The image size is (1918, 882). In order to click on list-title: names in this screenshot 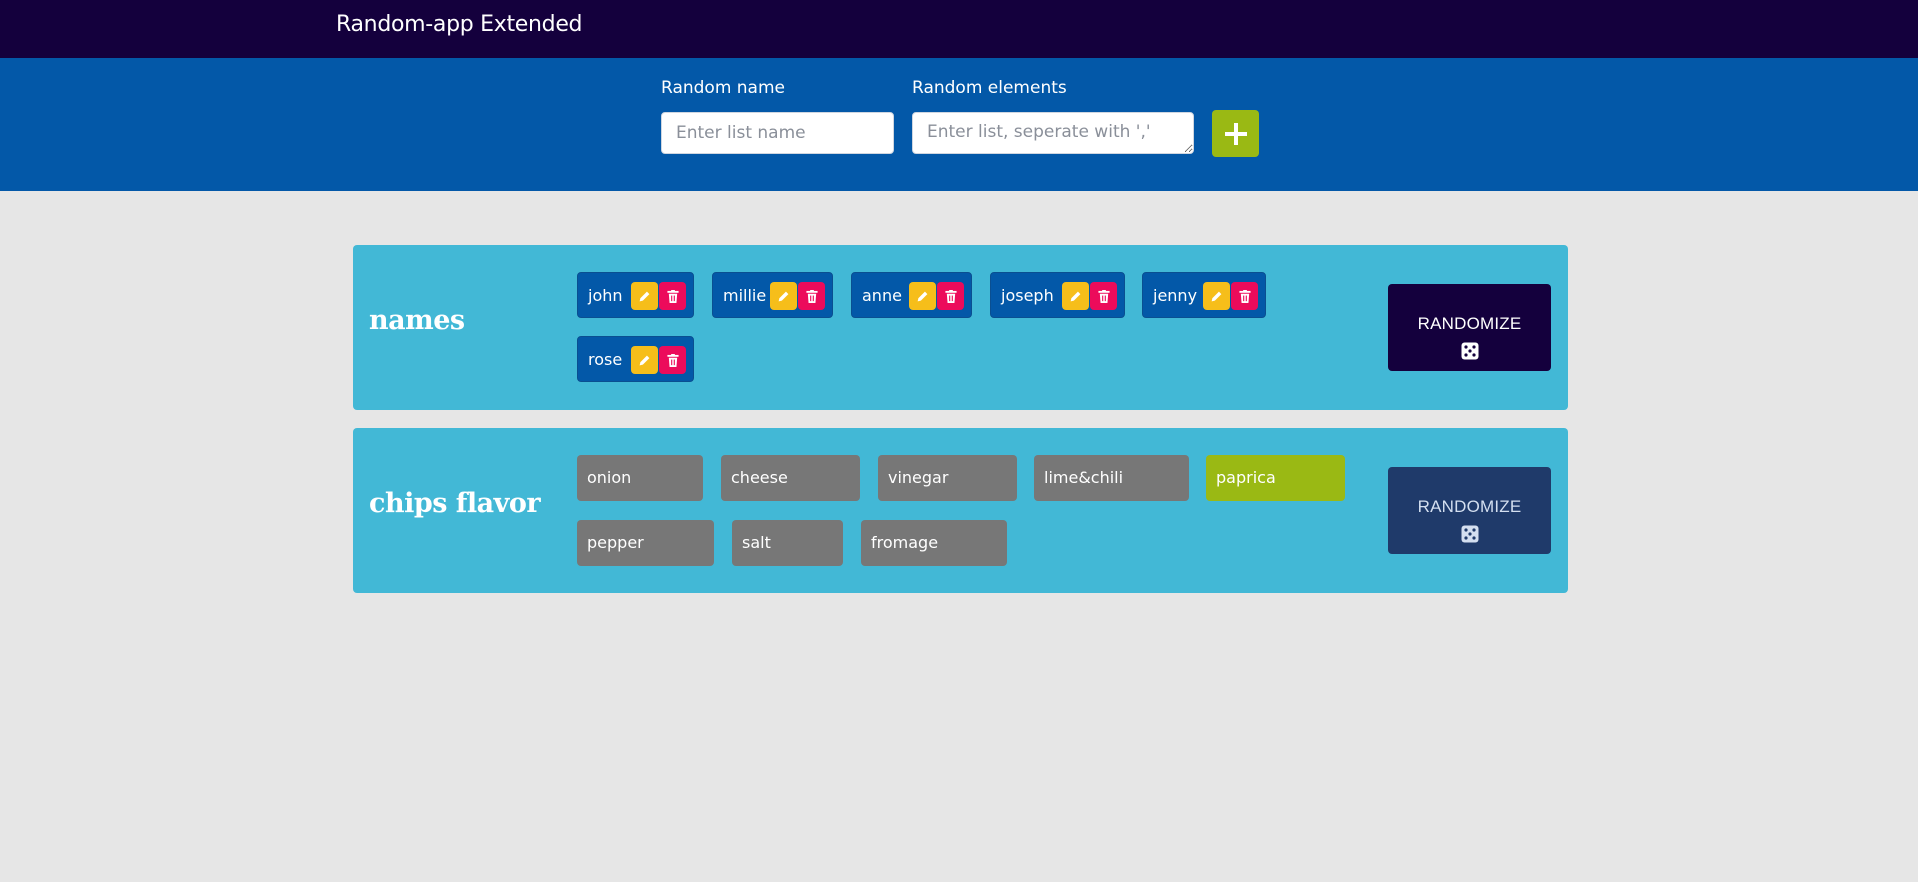, I will do `click(417, 320)`.